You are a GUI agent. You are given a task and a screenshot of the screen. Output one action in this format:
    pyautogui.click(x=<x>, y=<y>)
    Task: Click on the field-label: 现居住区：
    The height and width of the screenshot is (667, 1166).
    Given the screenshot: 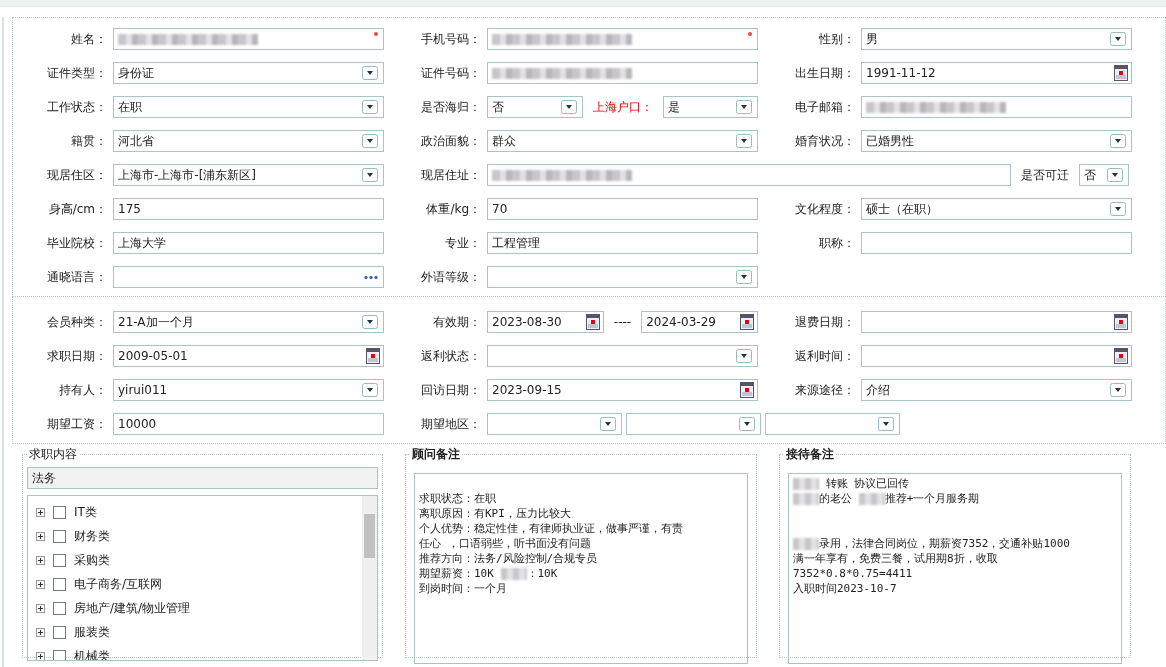 What is the action you would take?
    pyautogui.click(x=77, y=175)
    